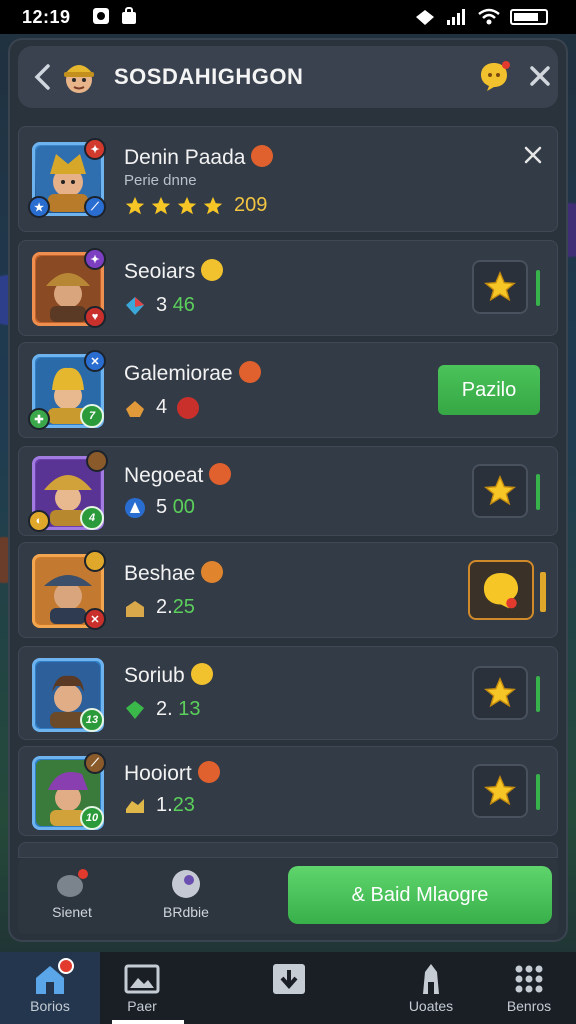 The width and height of the screenshot is (576, 1024). I want to click on message-button, so click(501, 590).